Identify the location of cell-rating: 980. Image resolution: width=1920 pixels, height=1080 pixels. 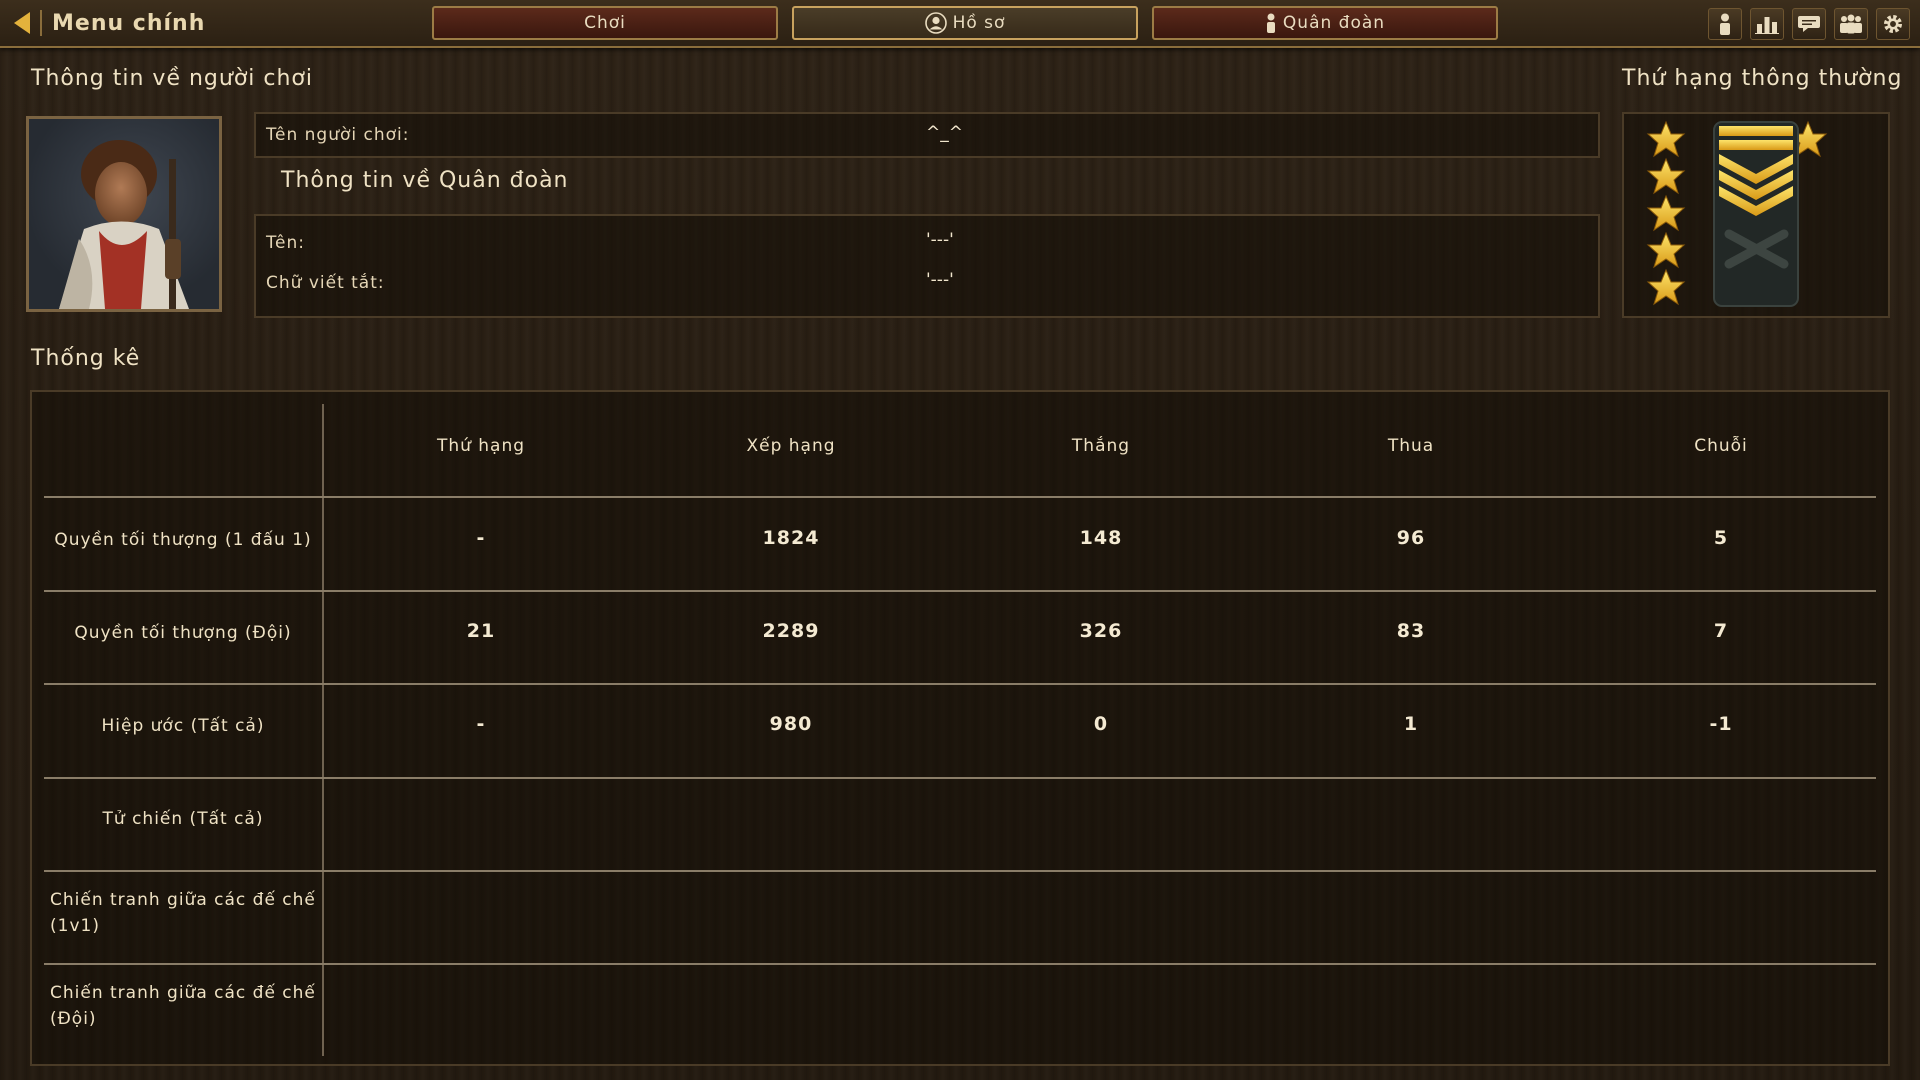
(791, 724).